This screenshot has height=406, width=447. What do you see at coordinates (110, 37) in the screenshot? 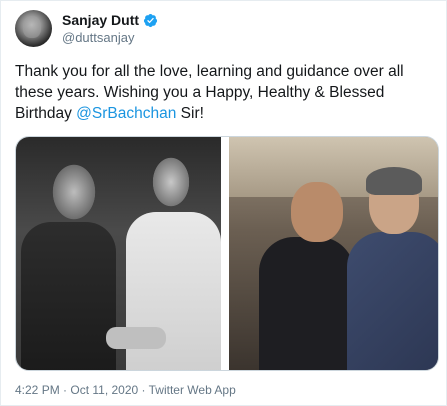
I see `user-handle: @duttsanjay` at bounding box center [110, 37].